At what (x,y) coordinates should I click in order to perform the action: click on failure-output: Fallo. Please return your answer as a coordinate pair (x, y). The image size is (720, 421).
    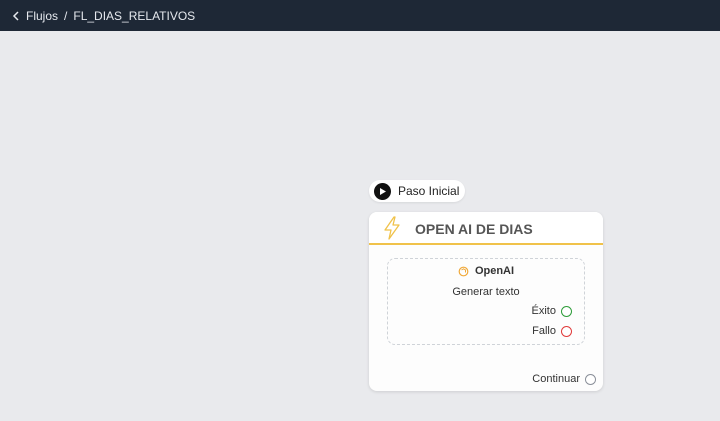
    Looking at the image, I should click on (552, 331).